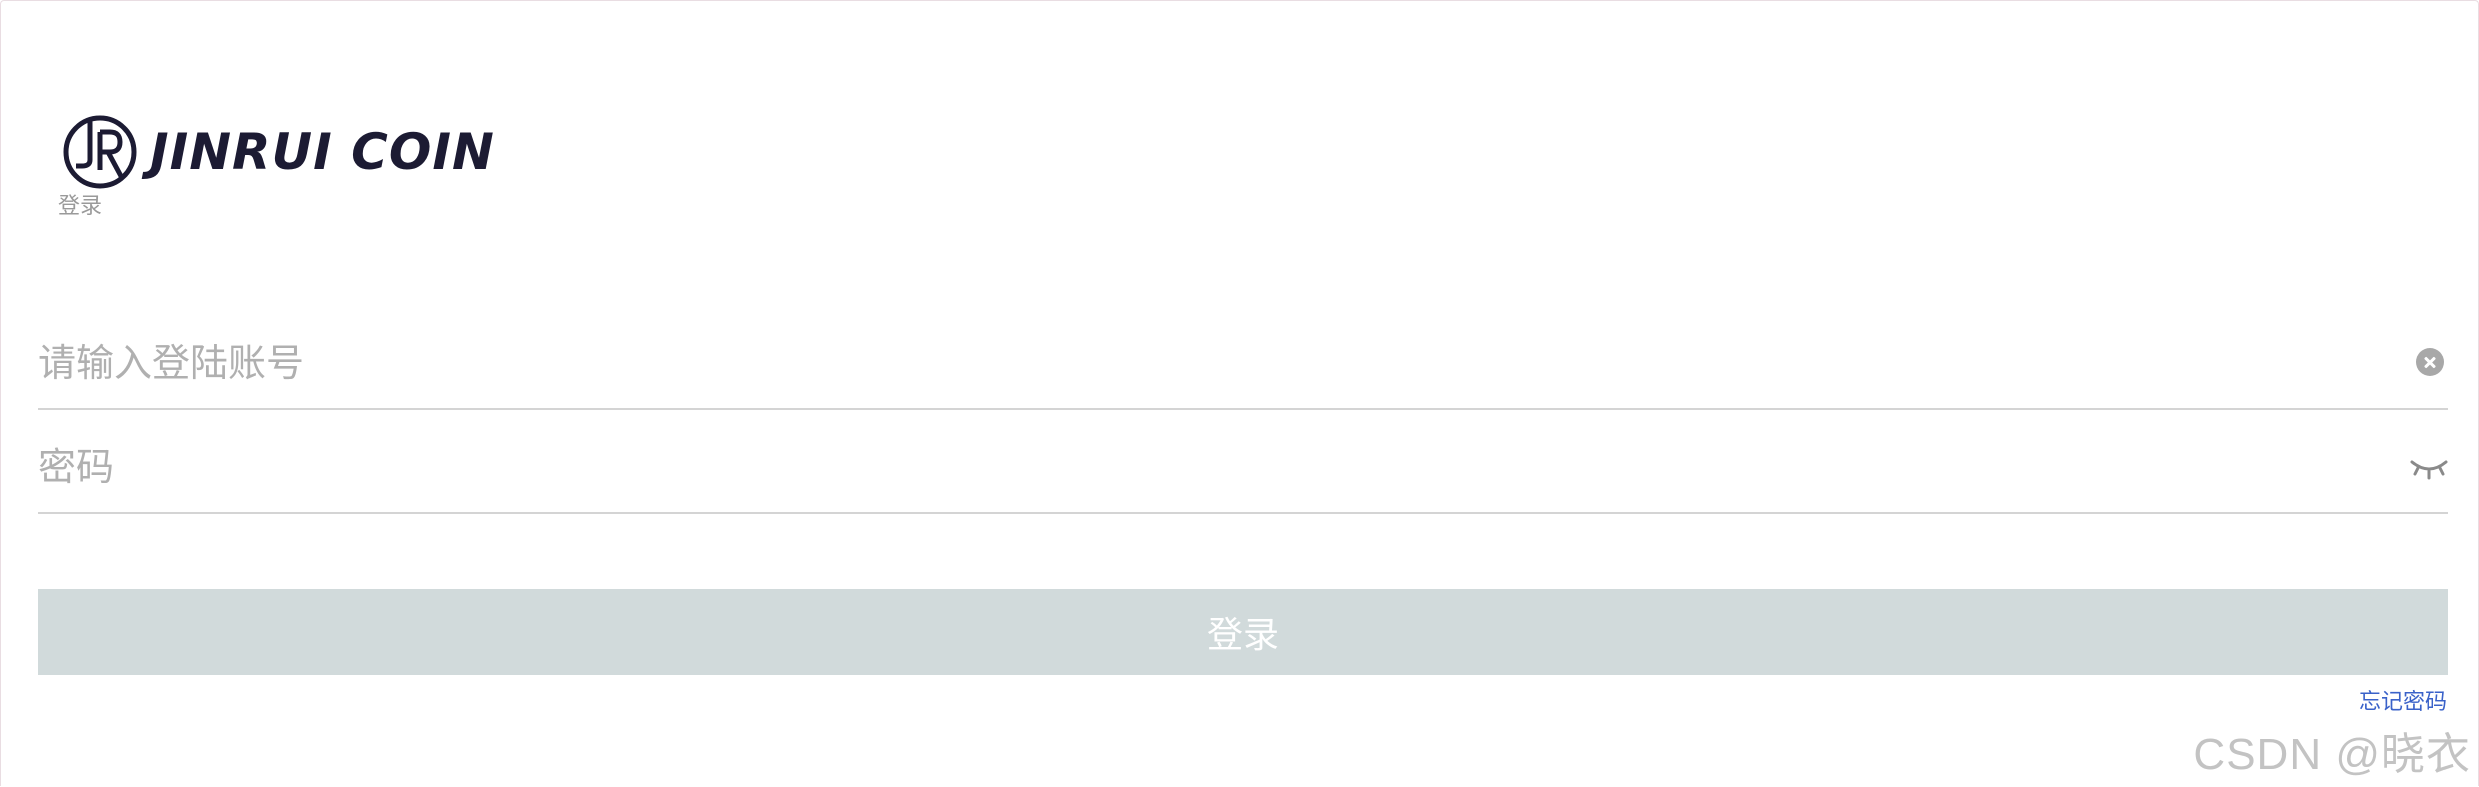 This screenshot has width=2479, height=787. Describe the element at coordinates (80, 206) in the screenshot. I see `page-subtitle: 登录` at that location.